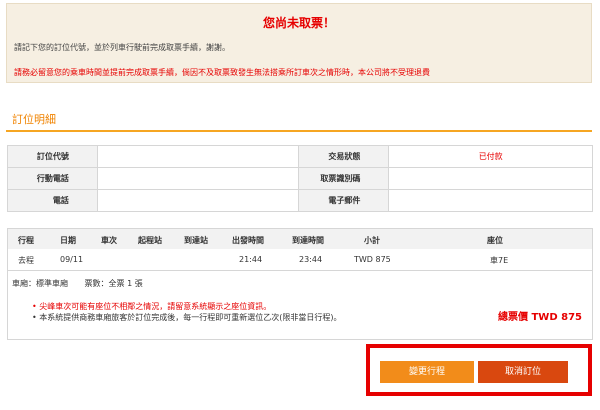 This screenshot has width=600, height=410. I want to click on notice-title: 您尚未取票！, so click(298, 23).